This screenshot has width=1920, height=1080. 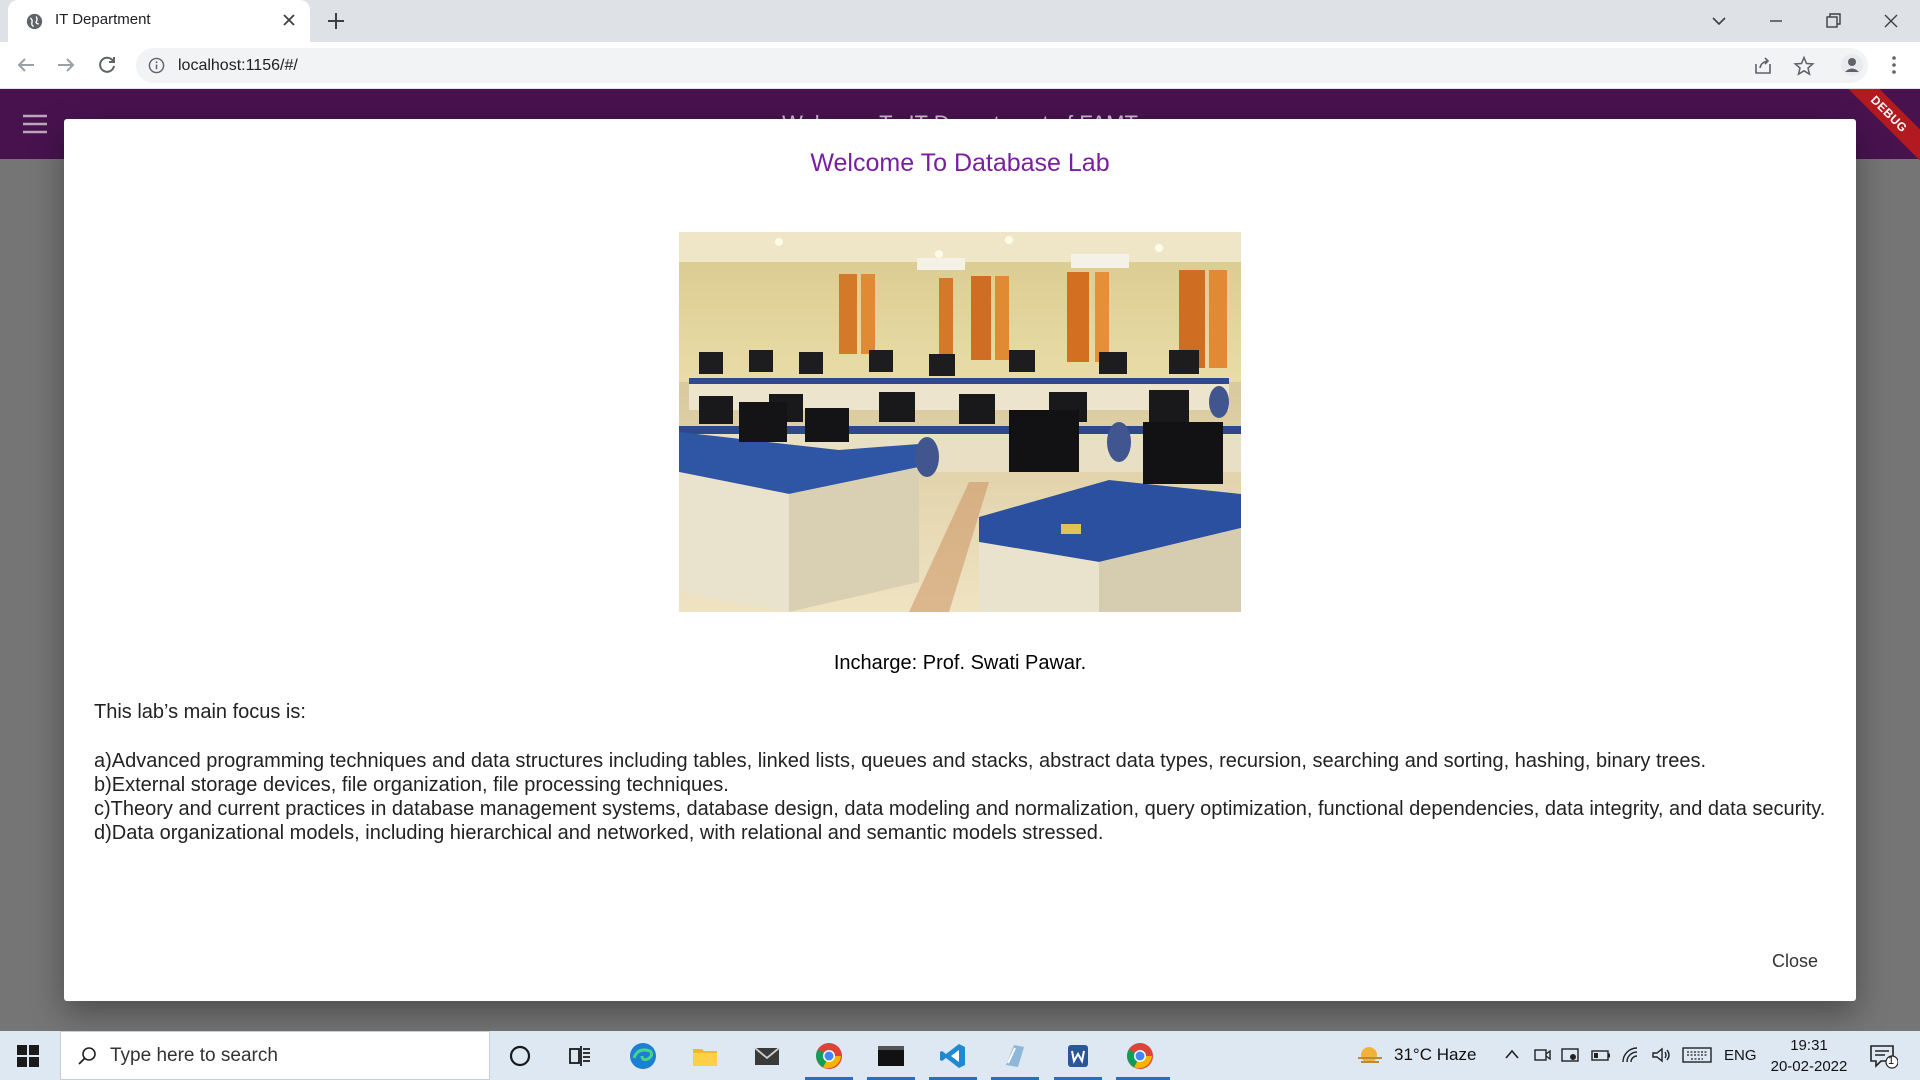 I want to click on cortana-icon, so click(x=520, y=1056).